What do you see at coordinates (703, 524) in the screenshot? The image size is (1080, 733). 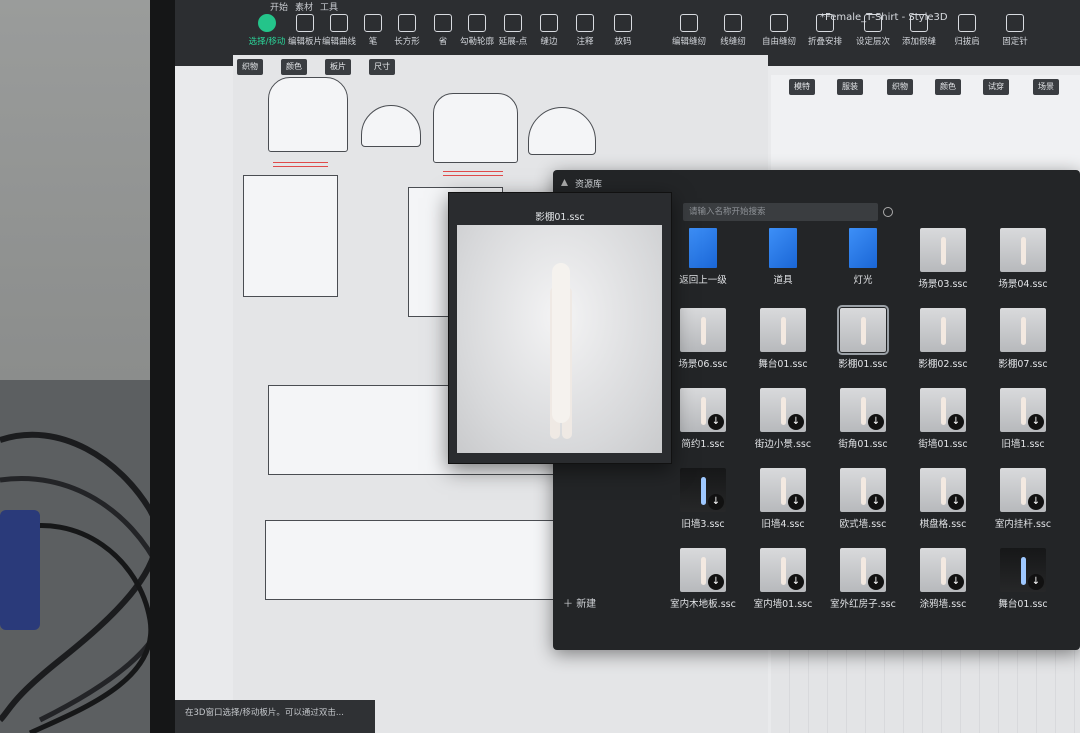 I see `library-item-label: 旧墙3.ssc` at bounding box center [703, 524].